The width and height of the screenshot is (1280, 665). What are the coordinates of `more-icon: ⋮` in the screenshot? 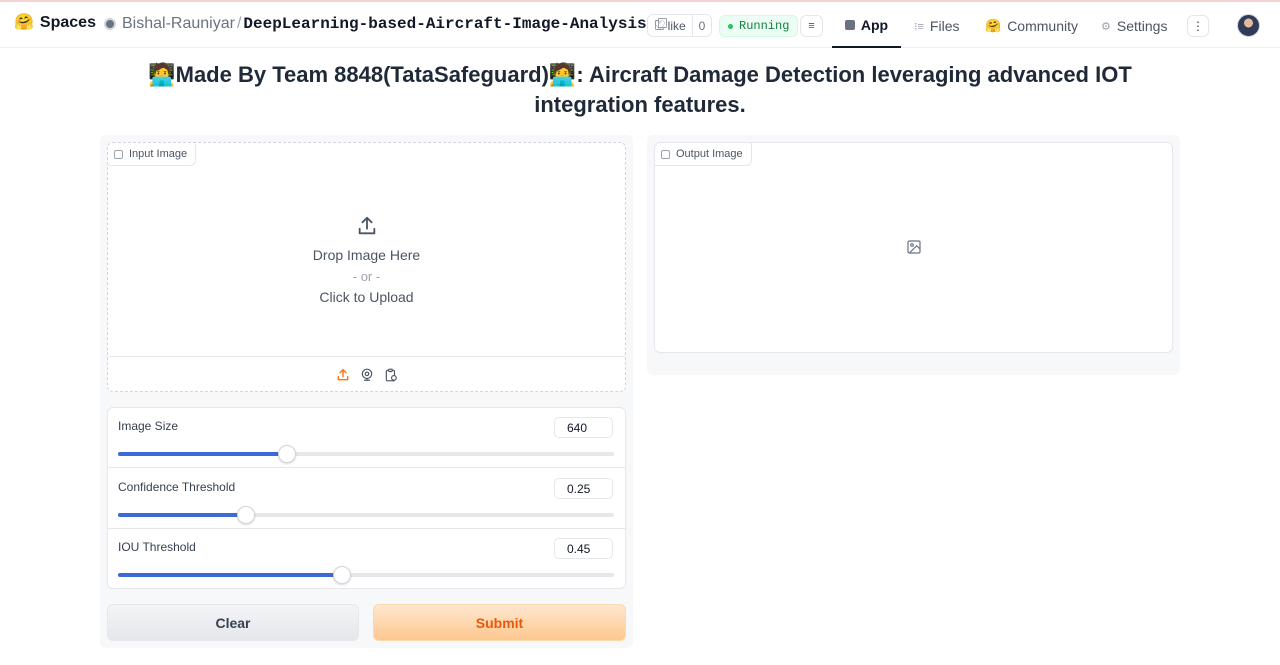 It's located at (1198, 26).